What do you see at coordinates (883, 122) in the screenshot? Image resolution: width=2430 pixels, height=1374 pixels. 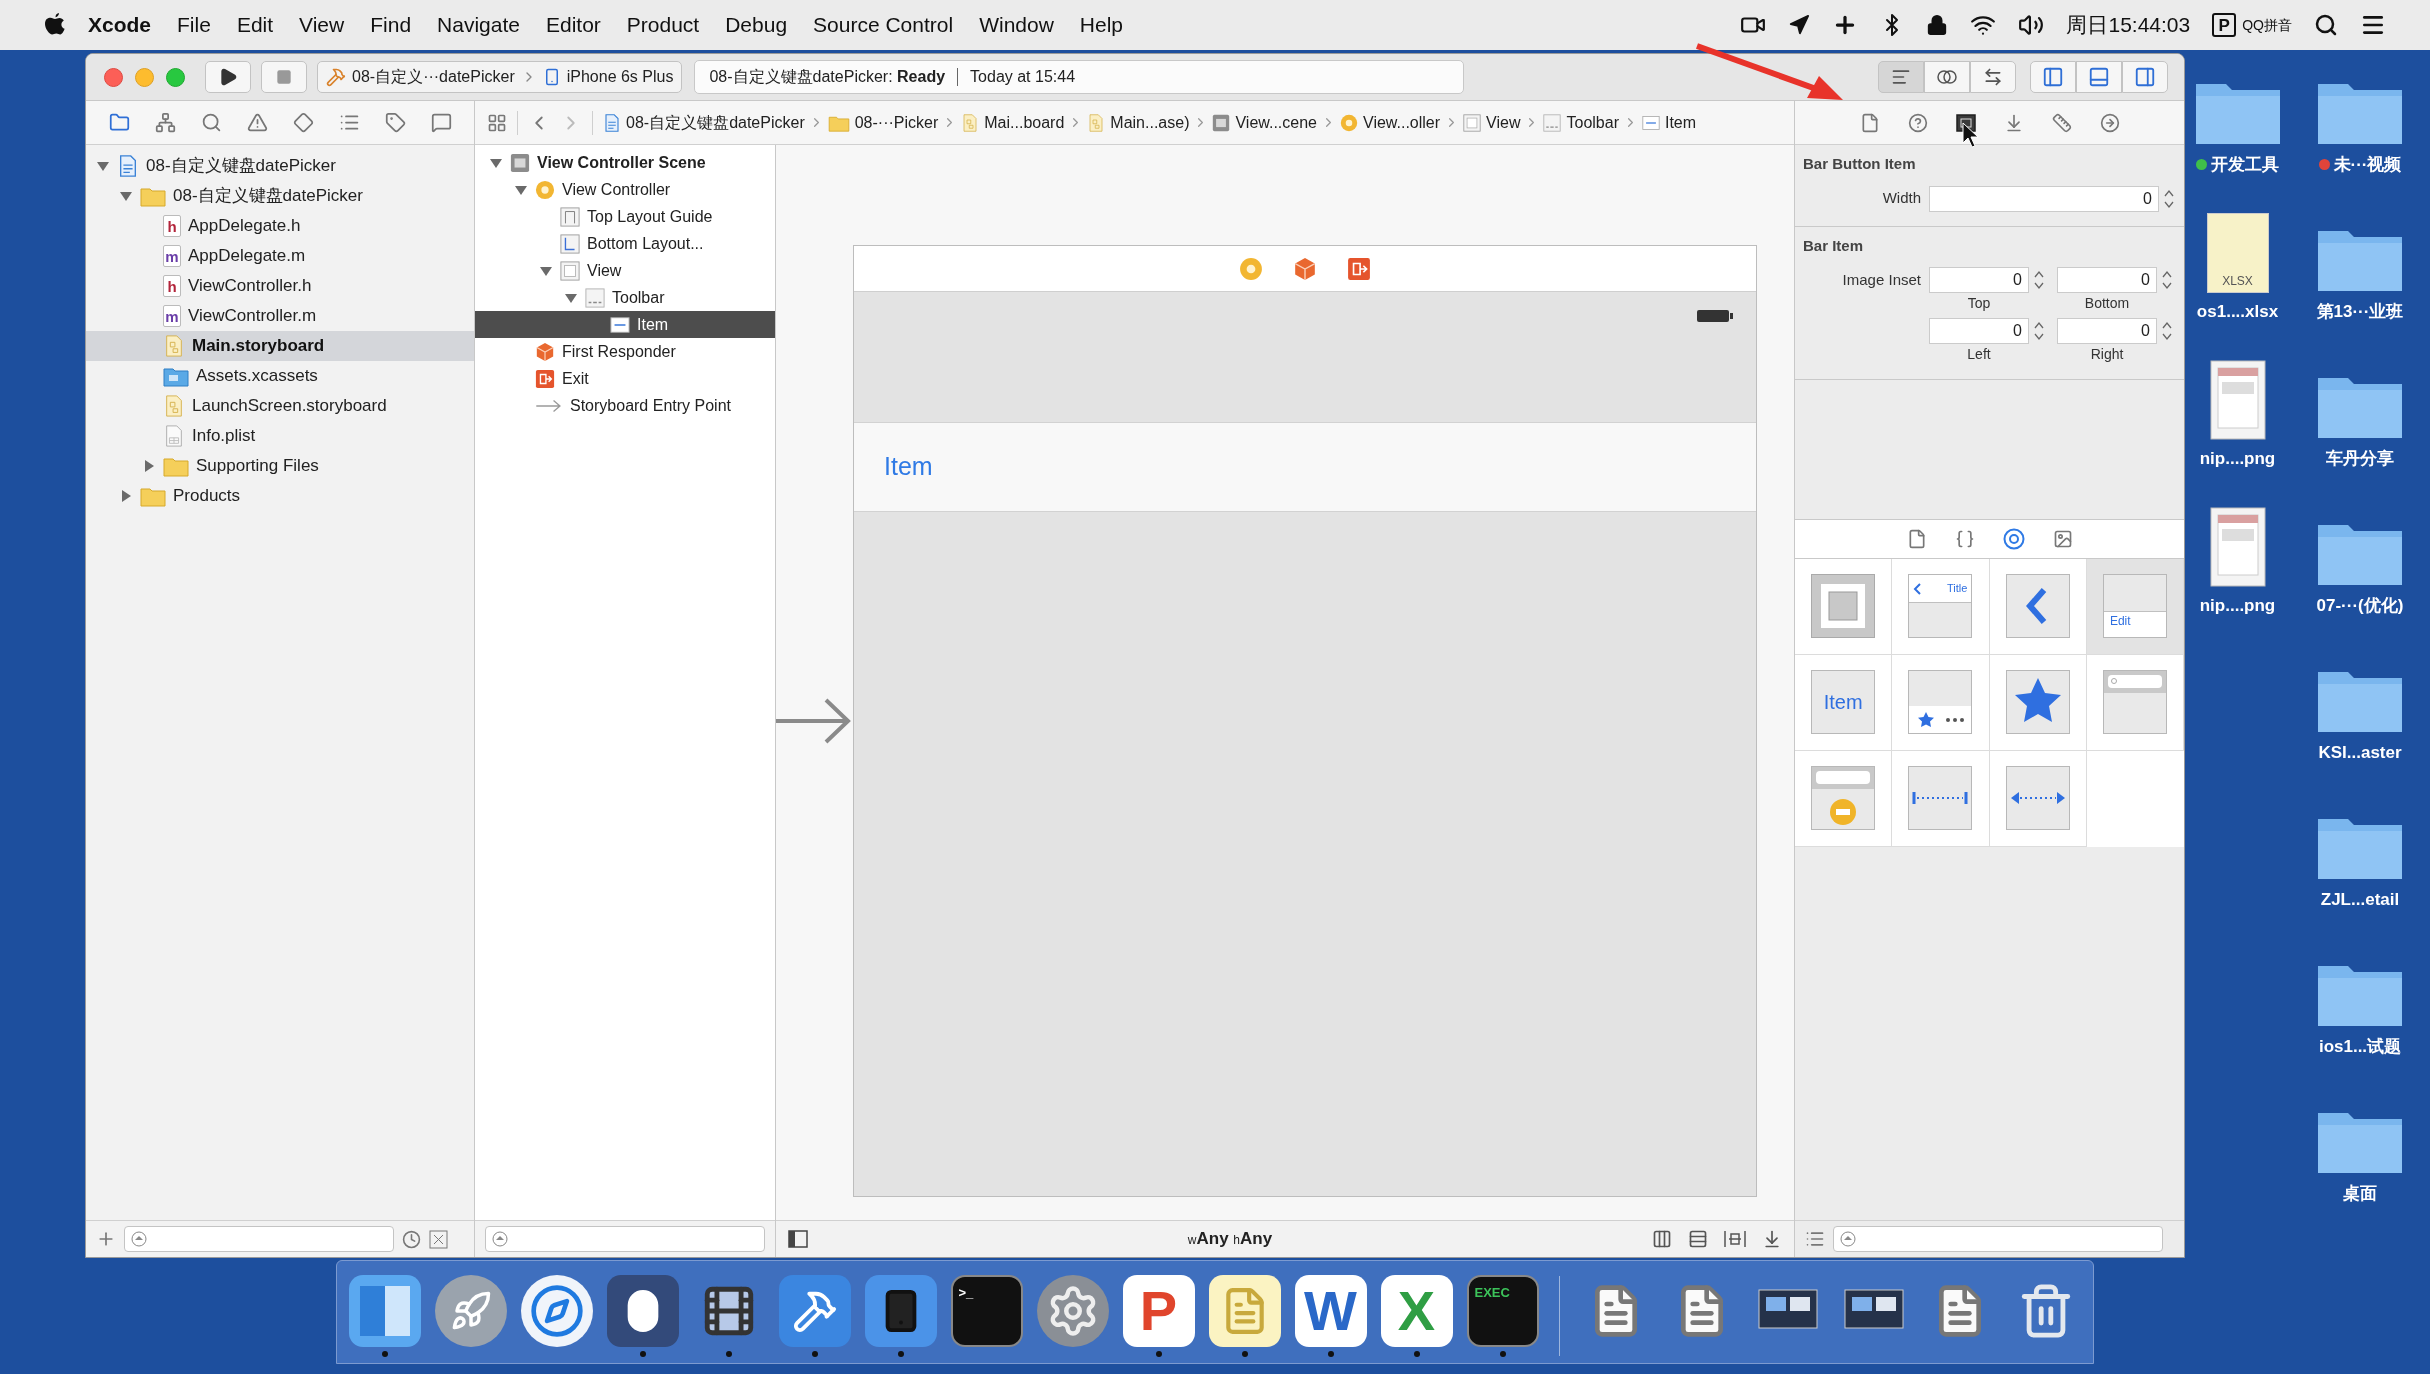 I see `breadcrumb-item: 08-···Picker` at bounding box center [883, 122].